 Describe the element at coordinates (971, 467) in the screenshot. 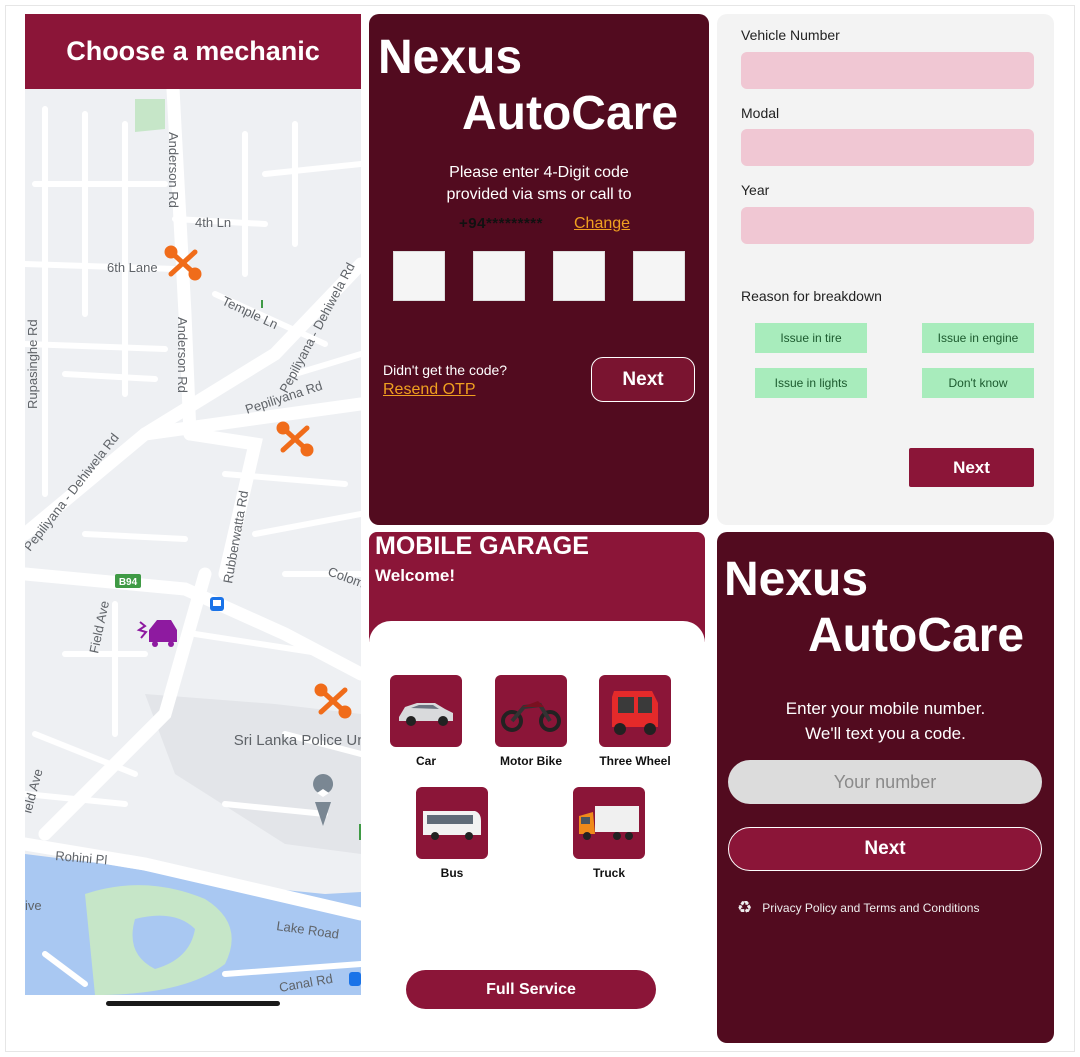

I see `form-next-button: Next` at that location.